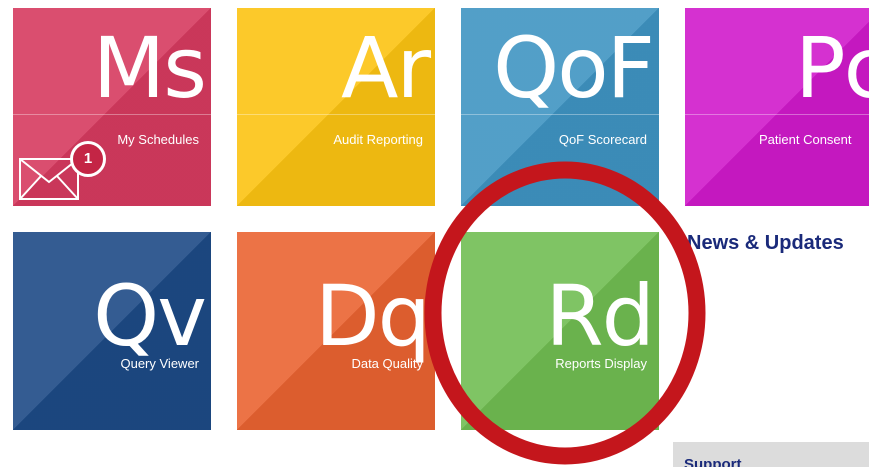 The height and width of the screenshot is (467, 869). I want to click on tile-abbreviation: Ar, so click(386, 68).